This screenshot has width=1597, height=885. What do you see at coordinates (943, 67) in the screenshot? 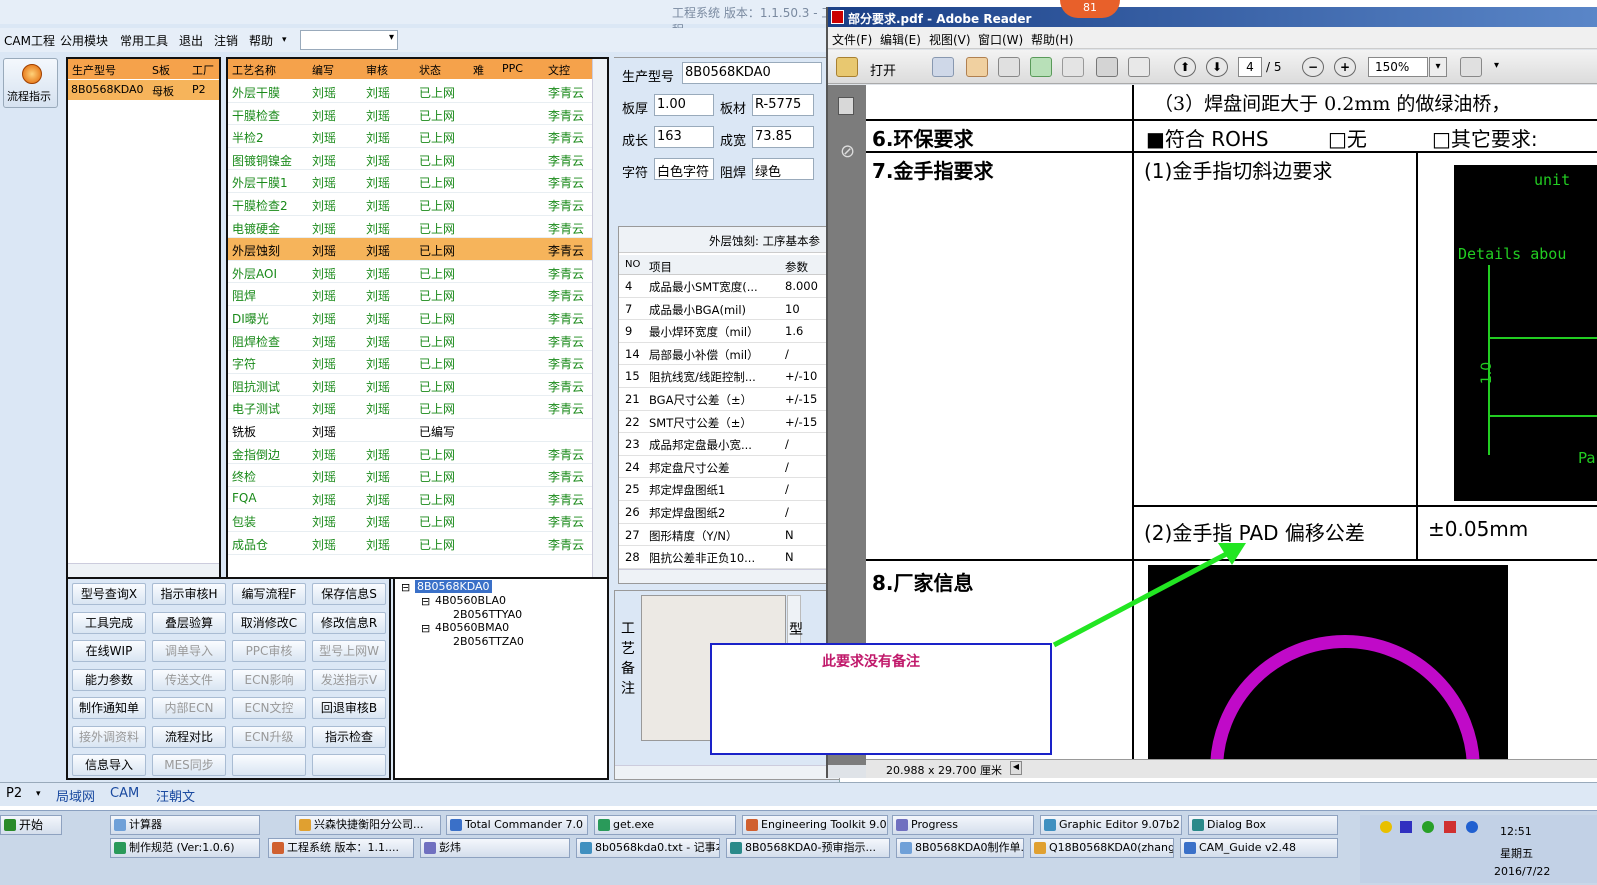
I see `create-pdf-icon` at bounding box center [943, 67].